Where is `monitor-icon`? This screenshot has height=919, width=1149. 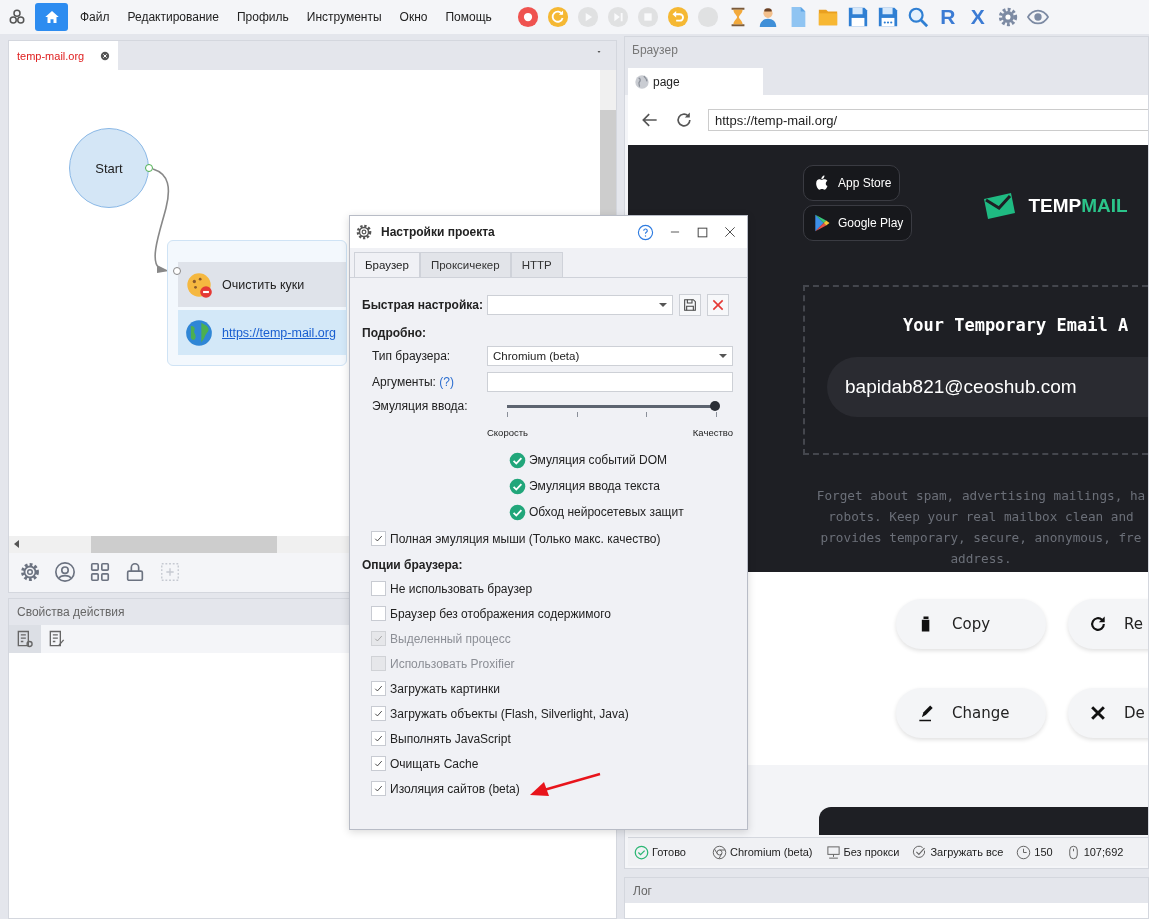 monitor-icon is located at coordinates (833, 852).